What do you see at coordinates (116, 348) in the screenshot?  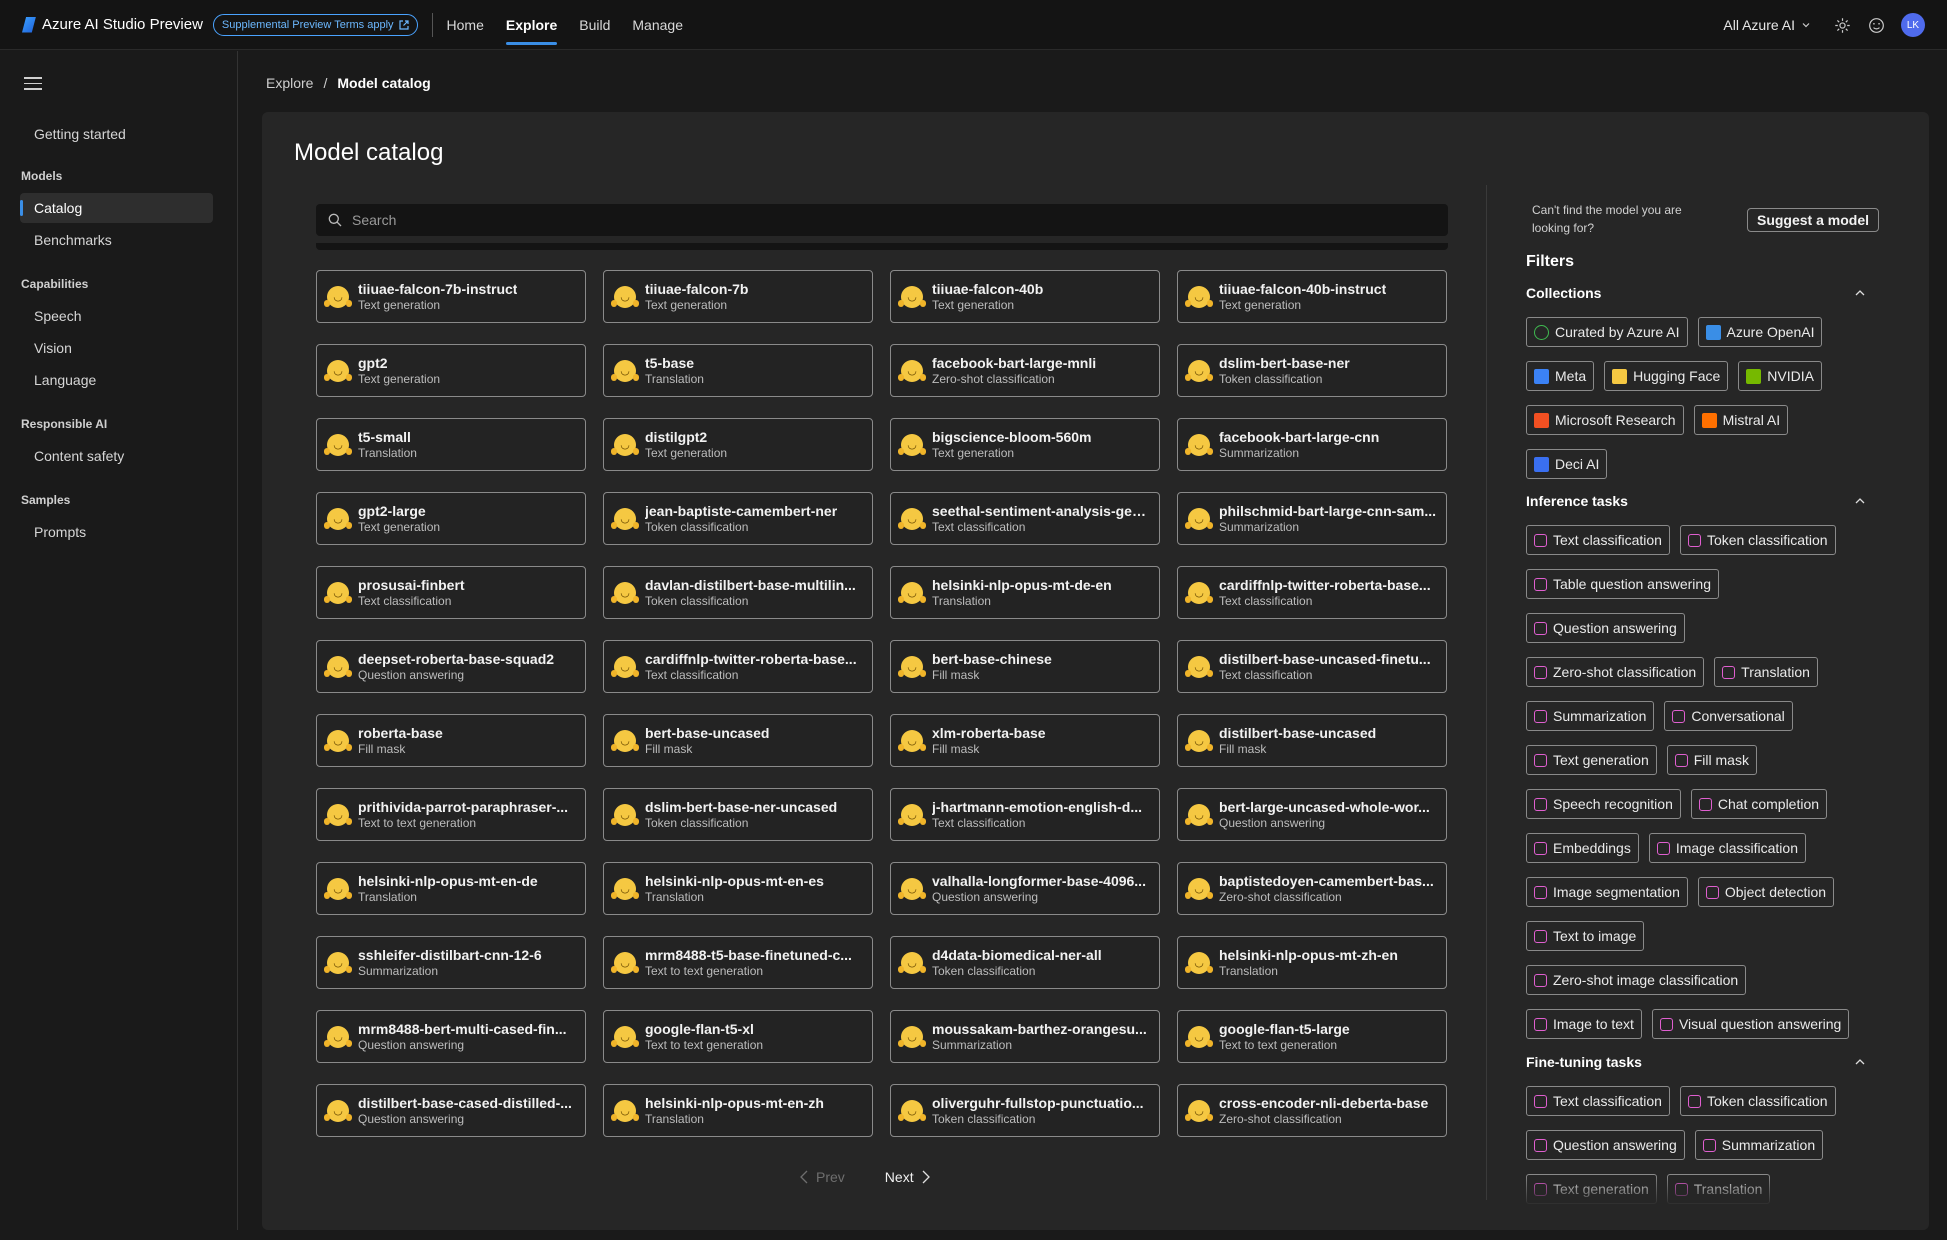 I see `sidebar-item-vision: Vision` at bounding box center [116, 348].